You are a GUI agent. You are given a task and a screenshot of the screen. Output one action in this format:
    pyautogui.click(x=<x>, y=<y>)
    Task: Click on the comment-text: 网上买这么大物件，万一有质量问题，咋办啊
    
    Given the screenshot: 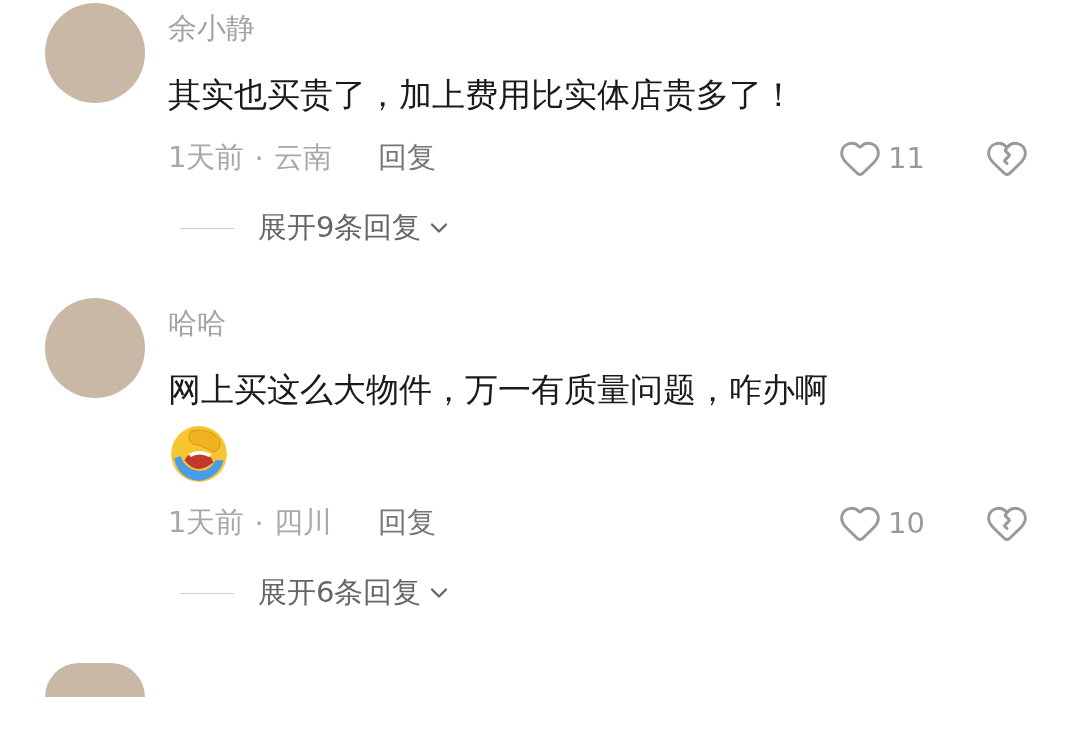 What is the action you would take?
    pyautogui.click(x=498, y=390)
    